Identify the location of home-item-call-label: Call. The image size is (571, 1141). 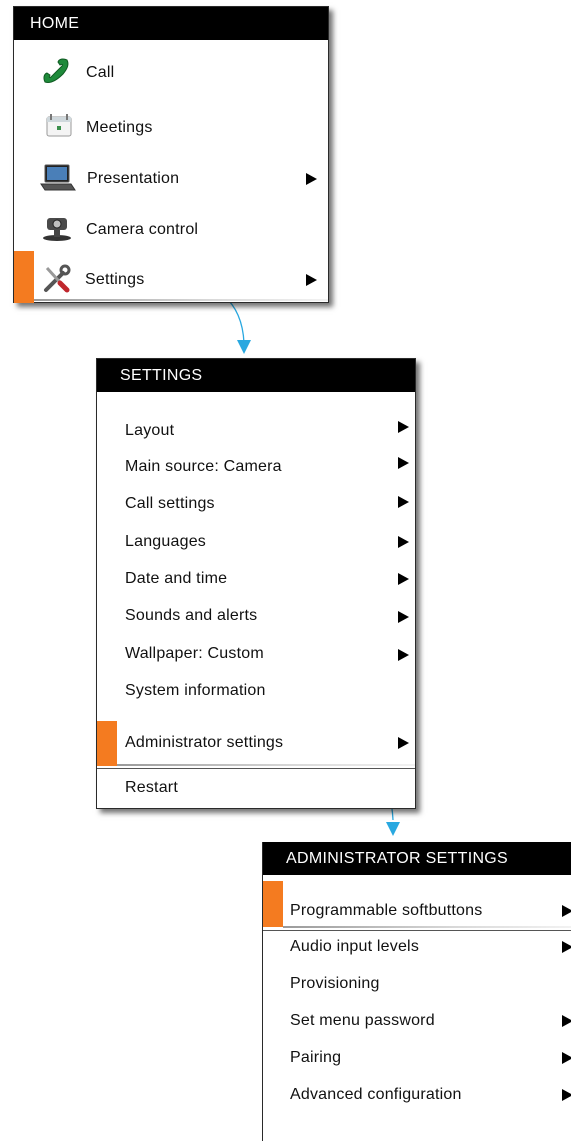
(100, 72).